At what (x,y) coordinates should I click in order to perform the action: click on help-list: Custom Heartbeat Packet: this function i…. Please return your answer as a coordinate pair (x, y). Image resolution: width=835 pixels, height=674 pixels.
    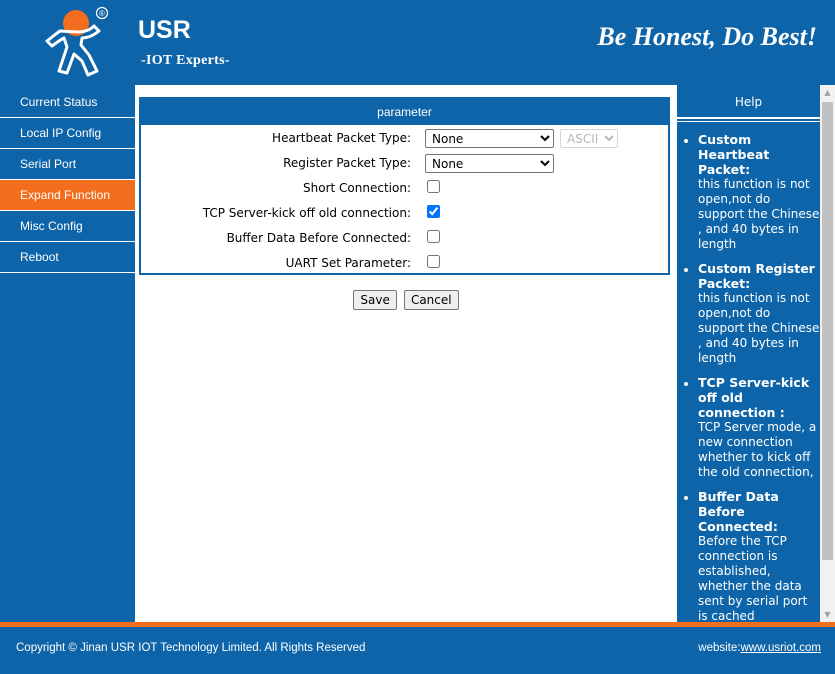
    Looking at the image, I should click on (748, 372).